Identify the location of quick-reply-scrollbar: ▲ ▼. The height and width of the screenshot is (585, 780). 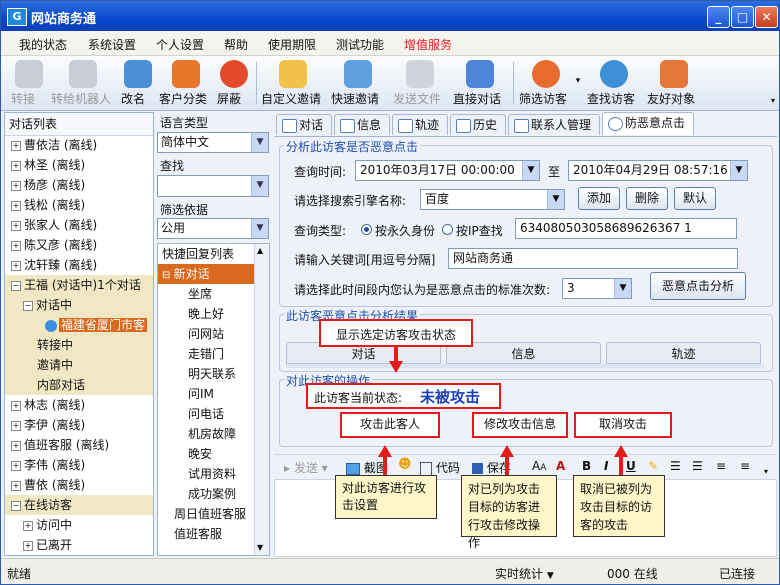
(261, 399).